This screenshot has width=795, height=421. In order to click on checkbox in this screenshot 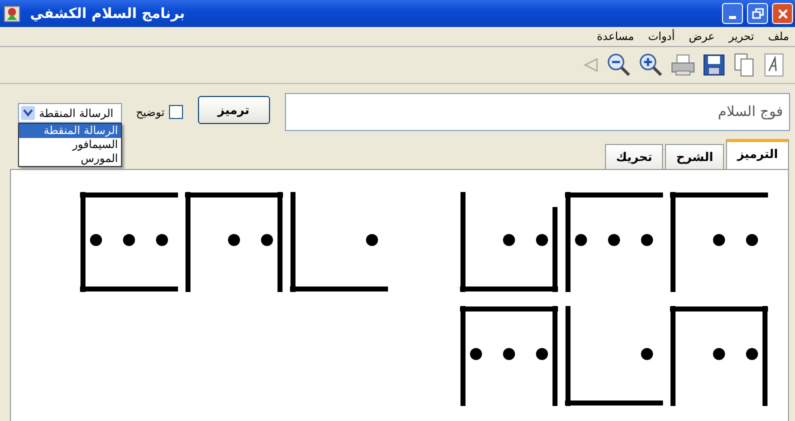, I will do `click(175, 112)`.